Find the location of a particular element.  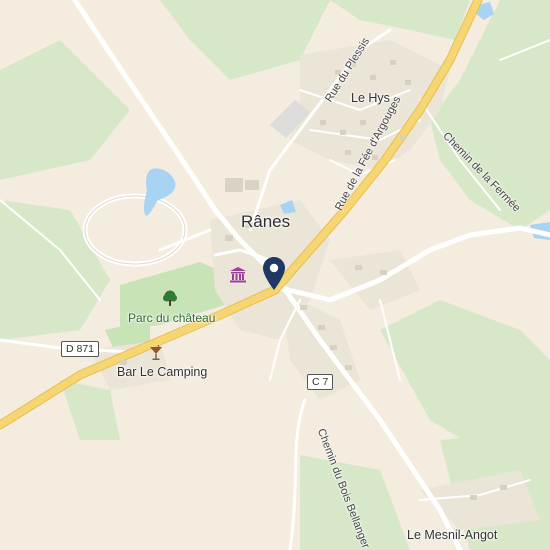

cocktail-icon is located at coordinates (156, 353).